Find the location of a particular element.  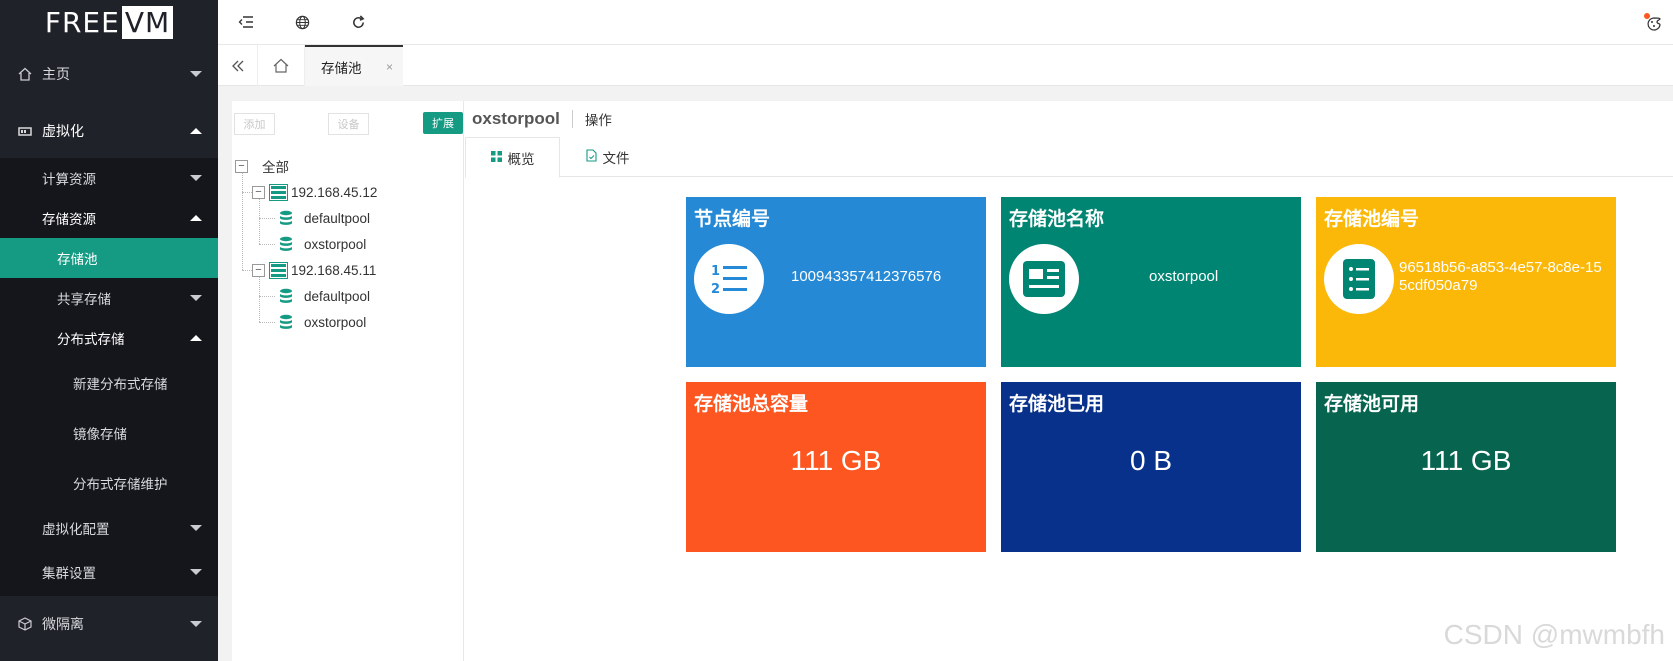

sidebar-item-distributed-maint: 分布式存储维护 is located at coordinates (109, 483).